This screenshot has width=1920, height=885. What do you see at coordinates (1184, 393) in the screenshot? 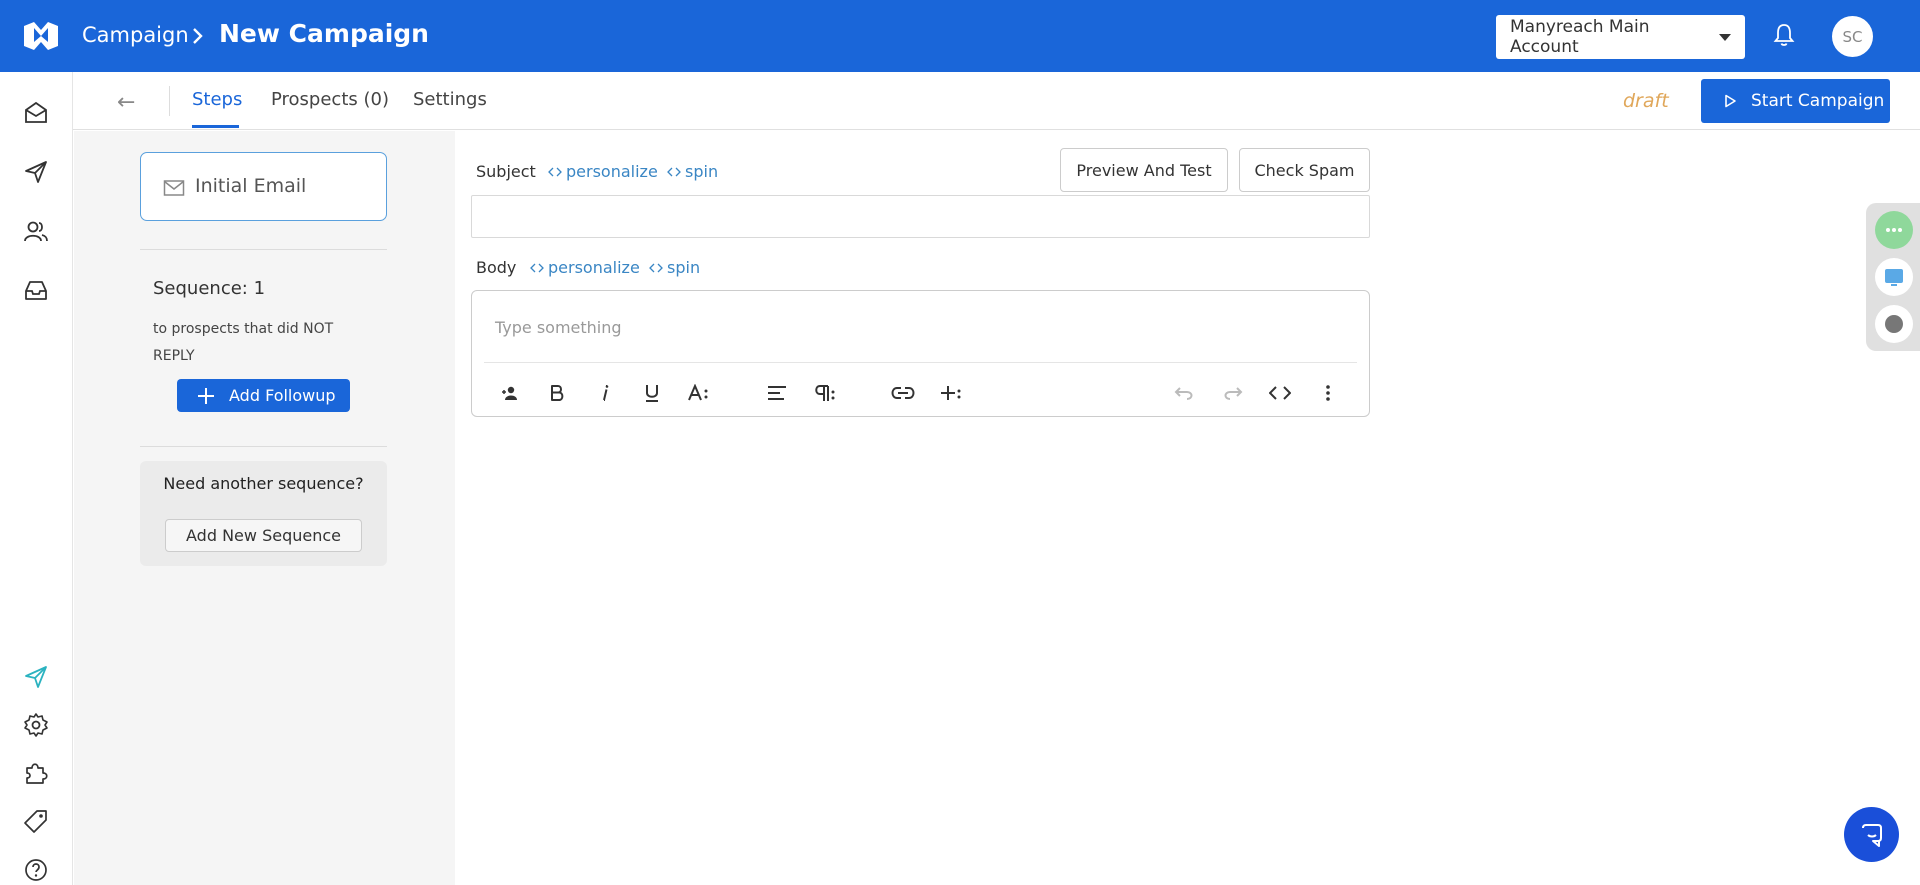
I see `undo-icon` at bounding box center [1184, 393].